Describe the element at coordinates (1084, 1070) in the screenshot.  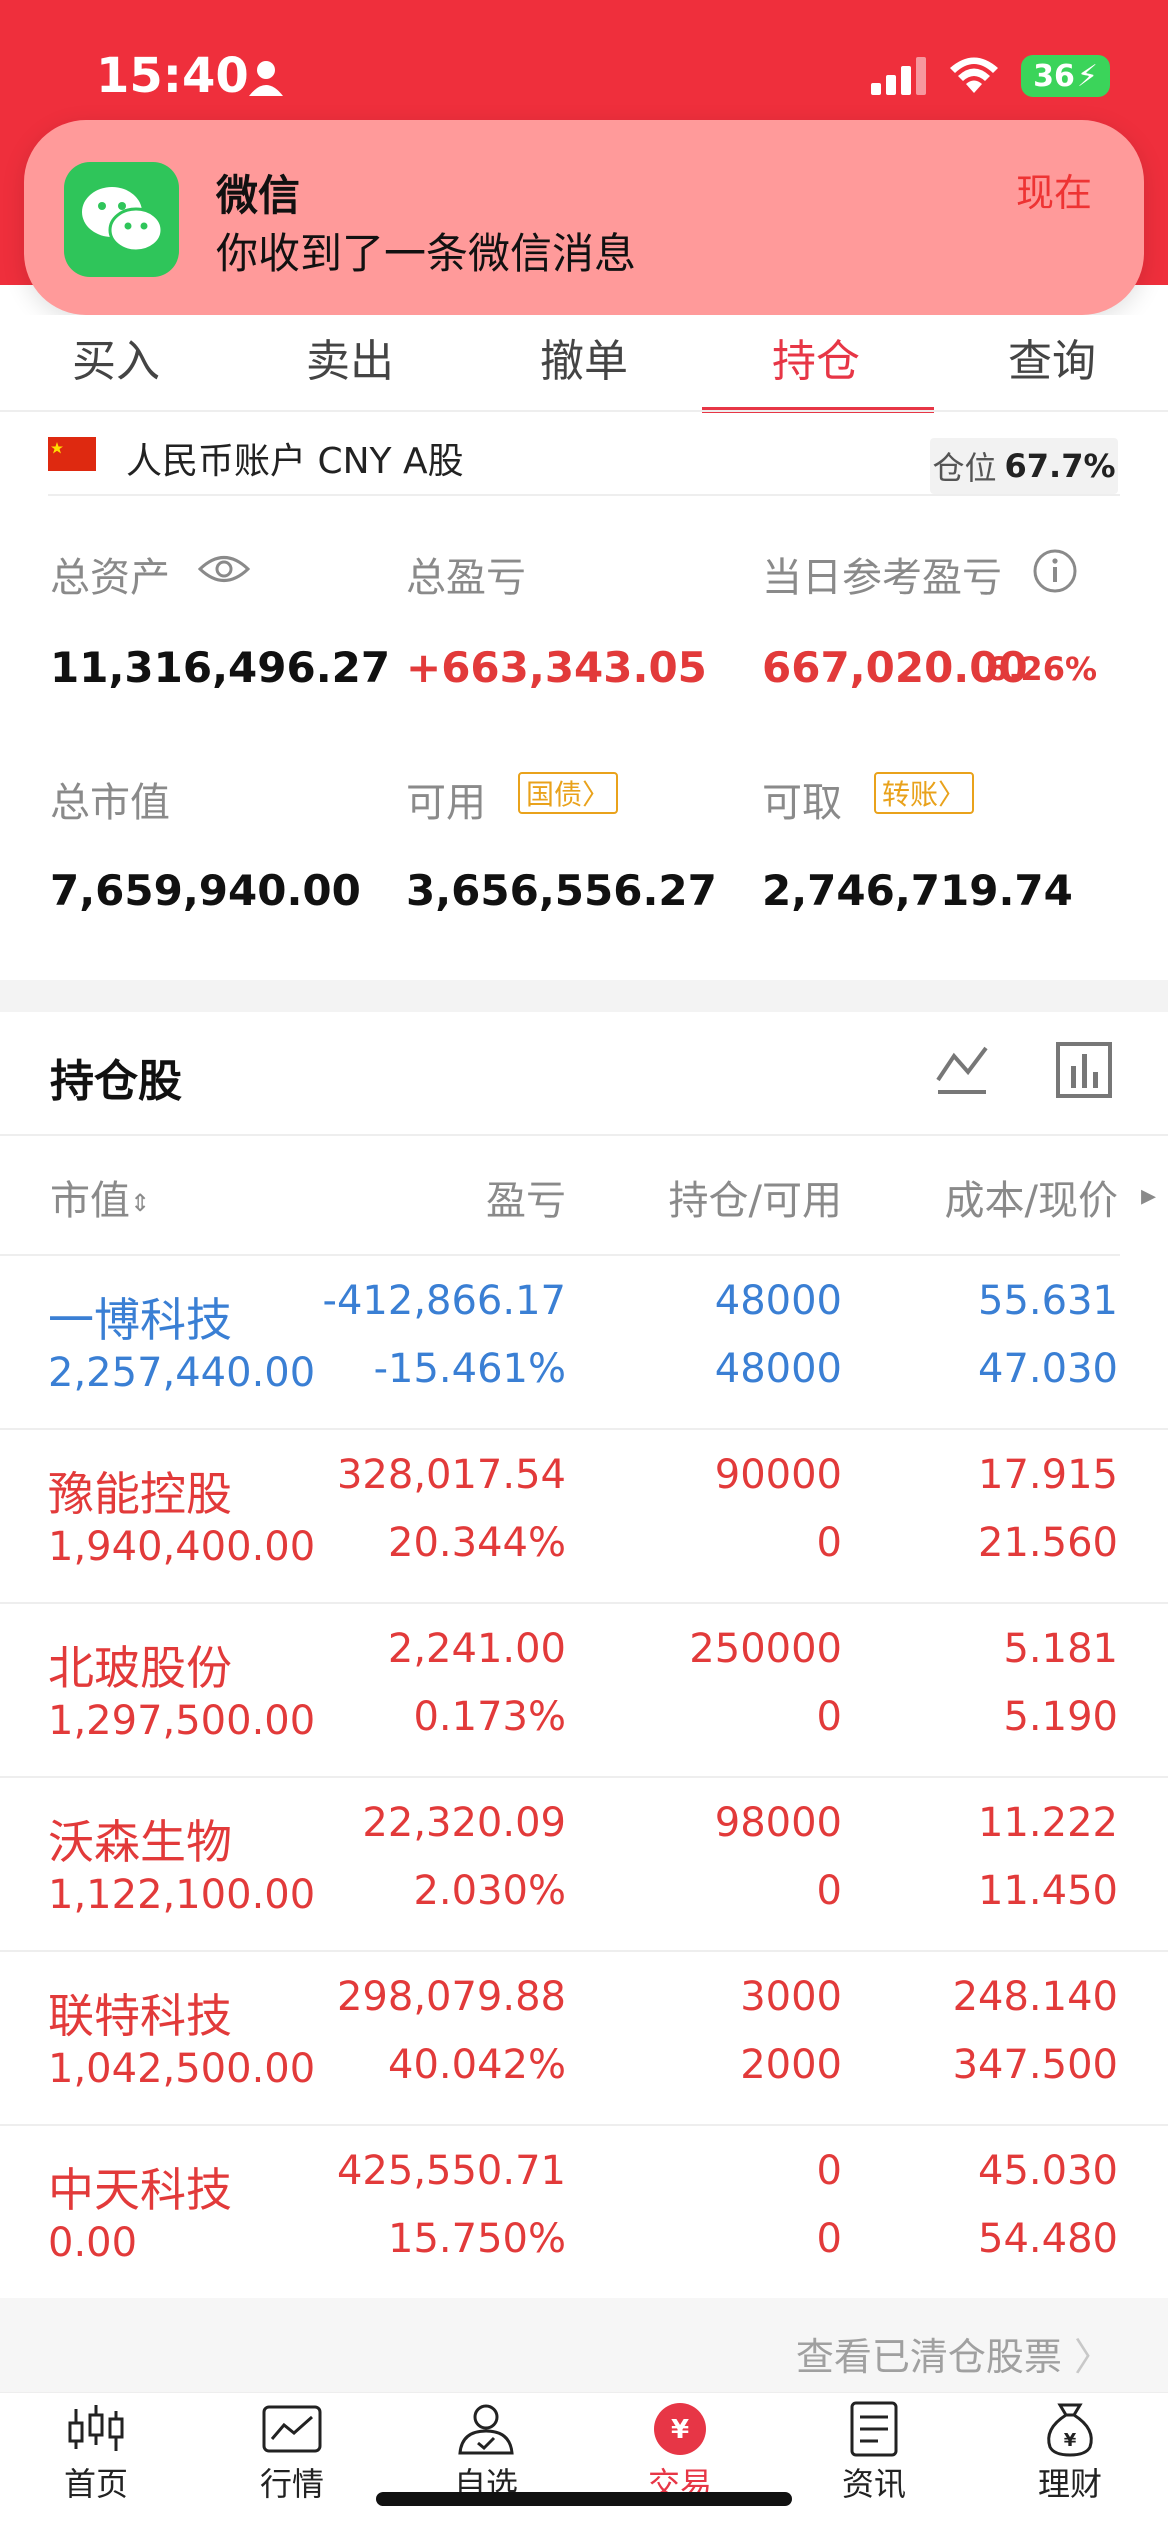
I see `bar-chart-icon` at that location.